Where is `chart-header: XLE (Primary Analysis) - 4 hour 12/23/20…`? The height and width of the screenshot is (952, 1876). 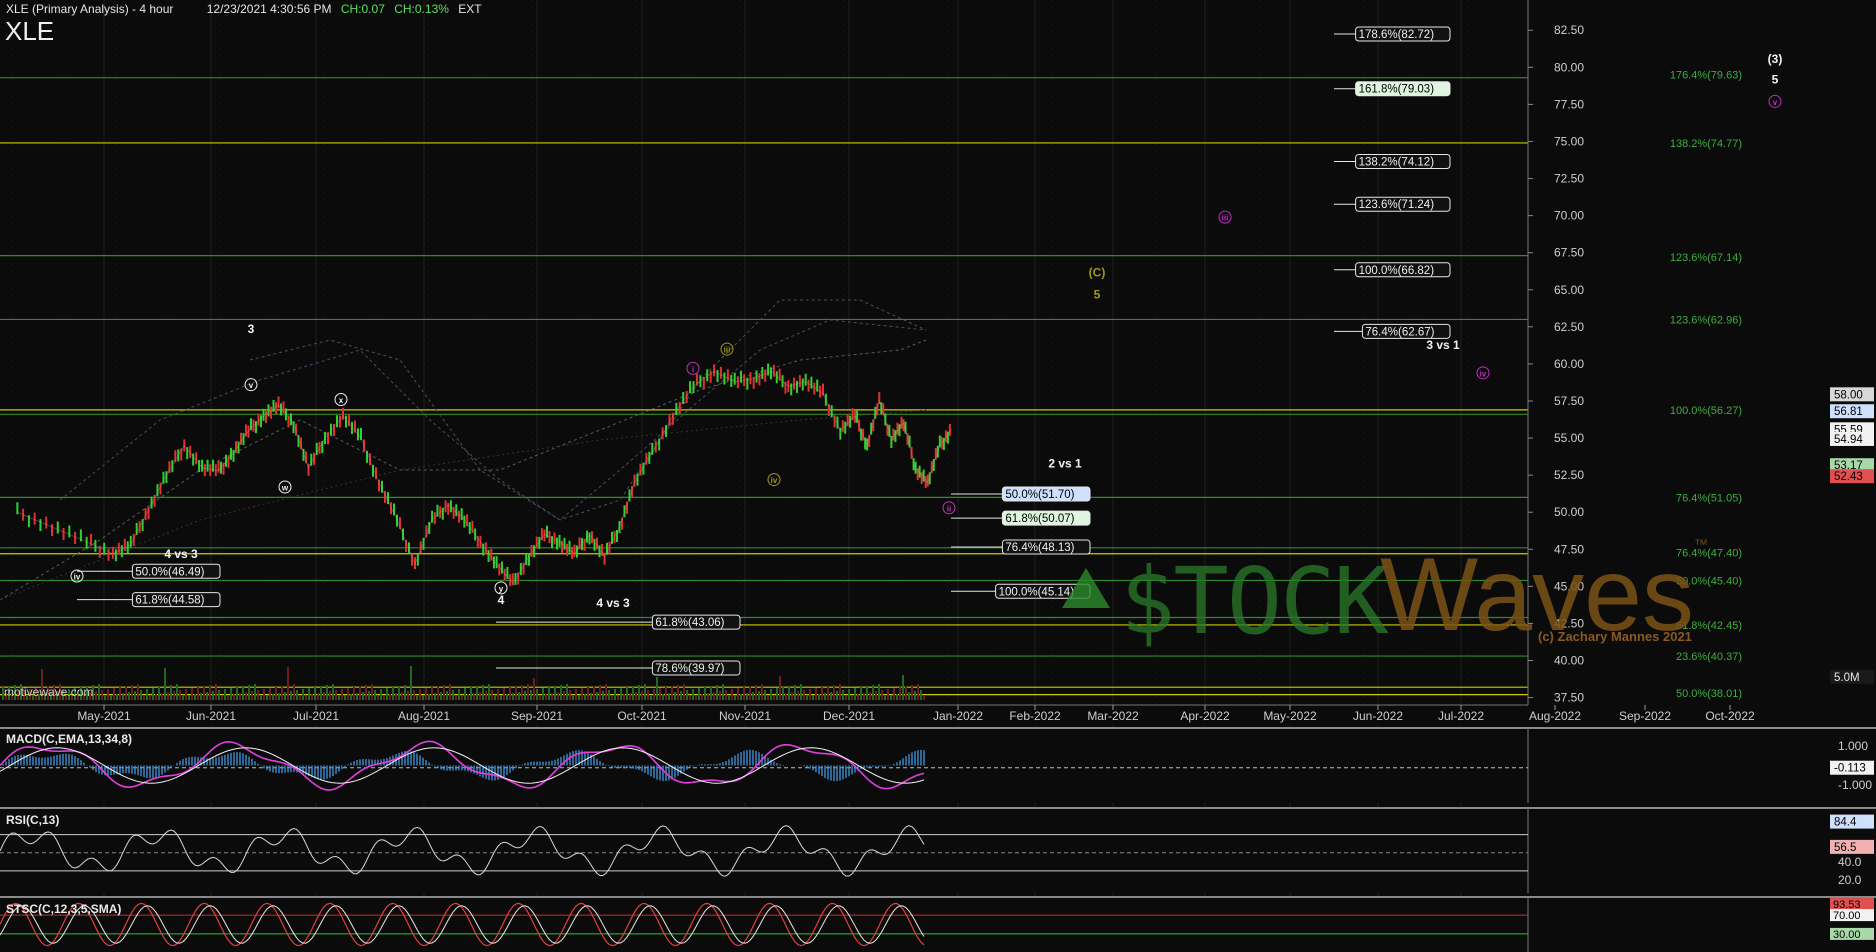
chart-header: XLE (Primary Analysis) - 4 hour 12/23/20… is located at coordinates (244, 9).